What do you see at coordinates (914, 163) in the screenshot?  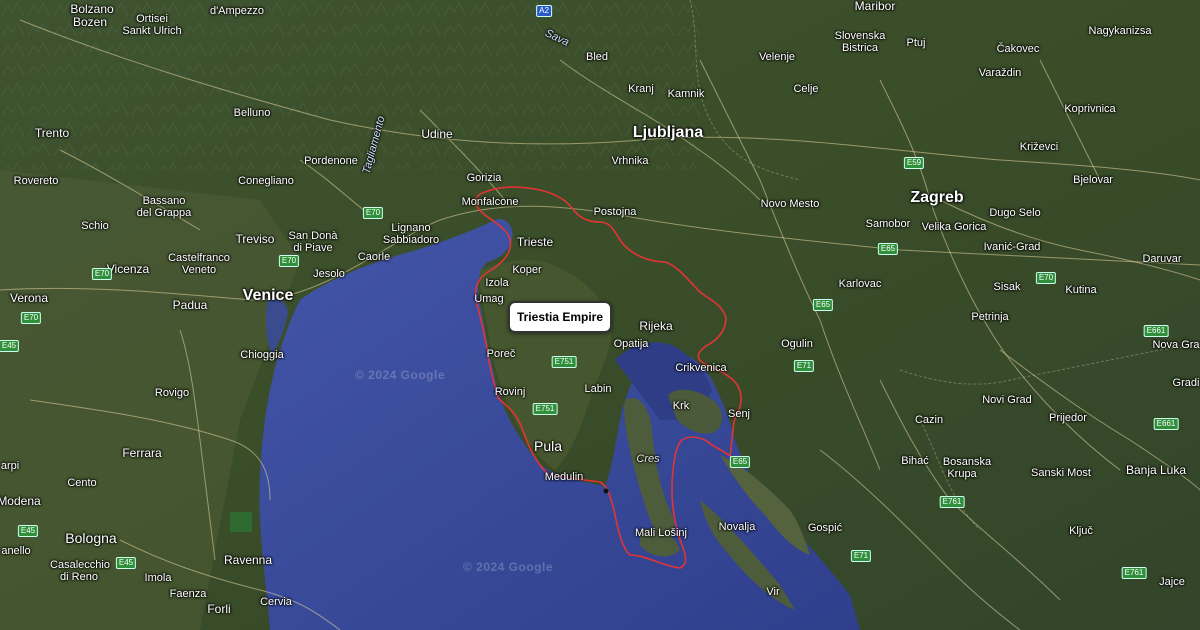 I see `road-shield-e59: E59` at bounding box center [914, 163].